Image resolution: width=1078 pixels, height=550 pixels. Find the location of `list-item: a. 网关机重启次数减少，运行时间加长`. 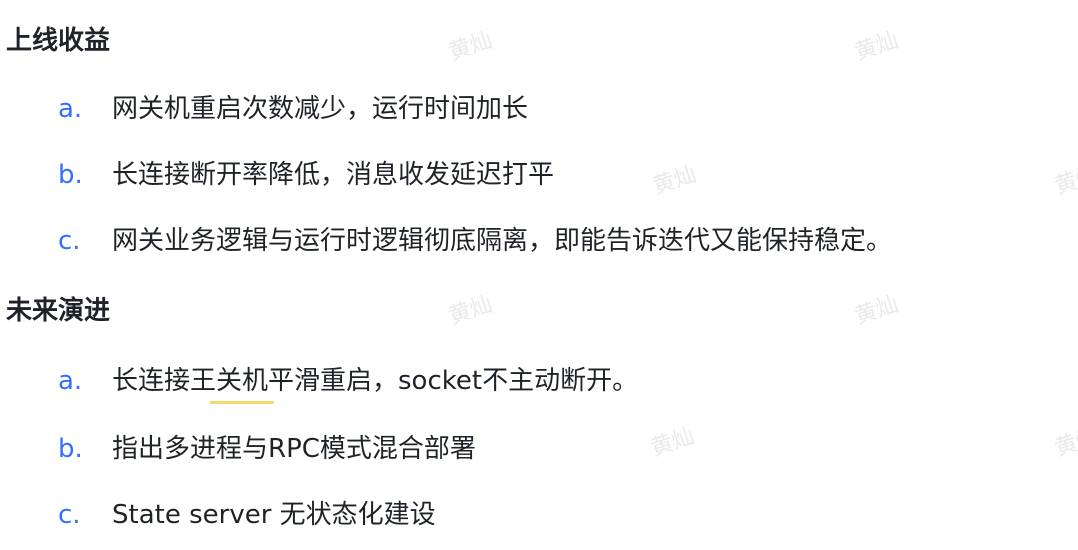

list-item: a. 网关机重启次数减少，运行时间加长 is located at coordinates (293, 109).